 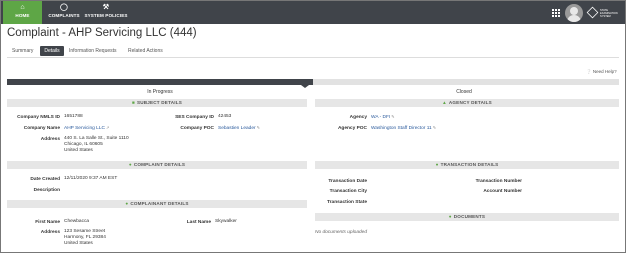 What do you see at coordinates (450, 216) in the screenshot?
I see `document-icon: ●` at bounding box center [450, 216].